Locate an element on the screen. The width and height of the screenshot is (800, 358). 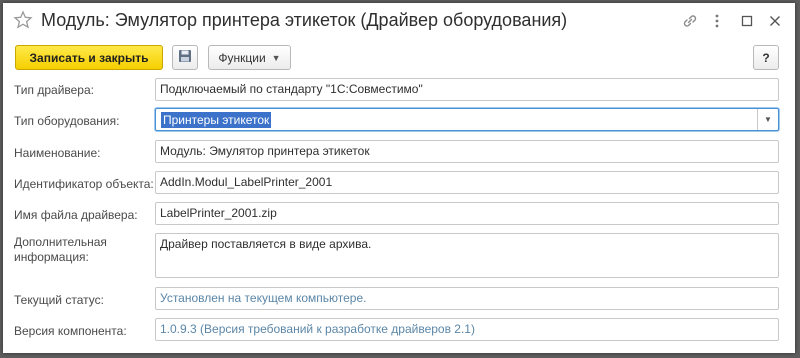
status-label: Текущий статус: is located at coordinates (59, 300).